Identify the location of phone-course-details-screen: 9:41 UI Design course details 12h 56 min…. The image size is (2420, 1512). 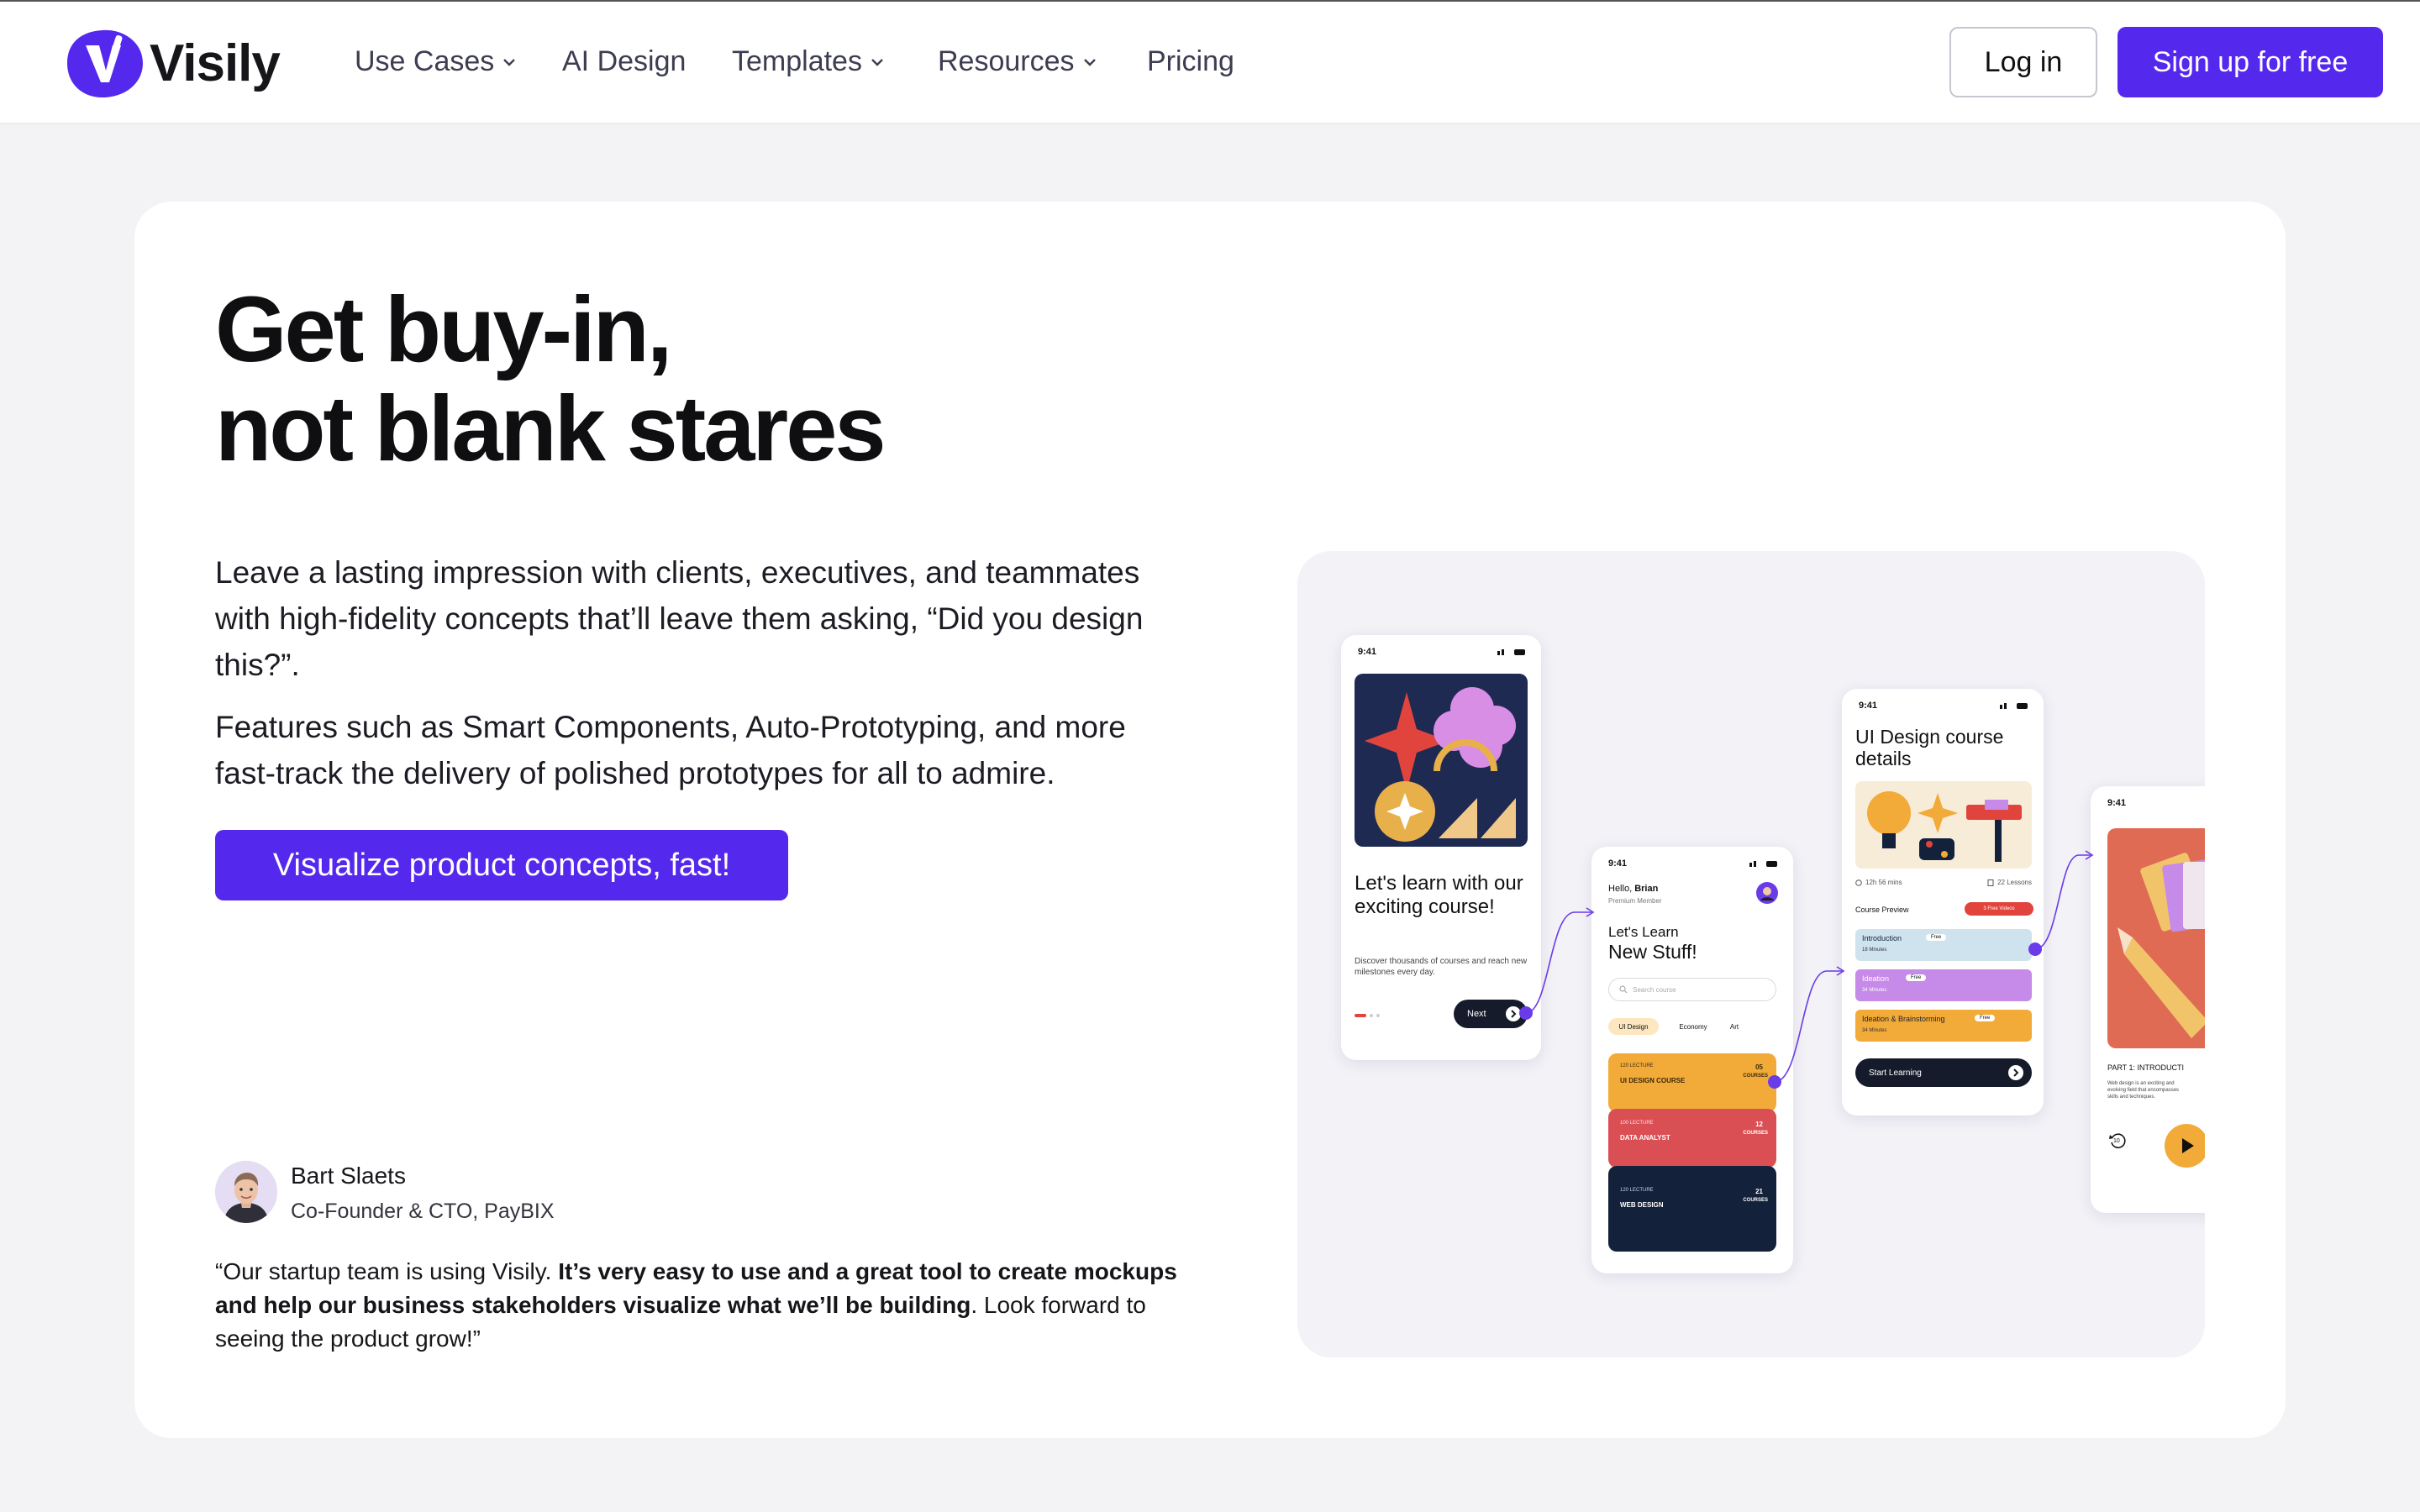
(1943, 902).